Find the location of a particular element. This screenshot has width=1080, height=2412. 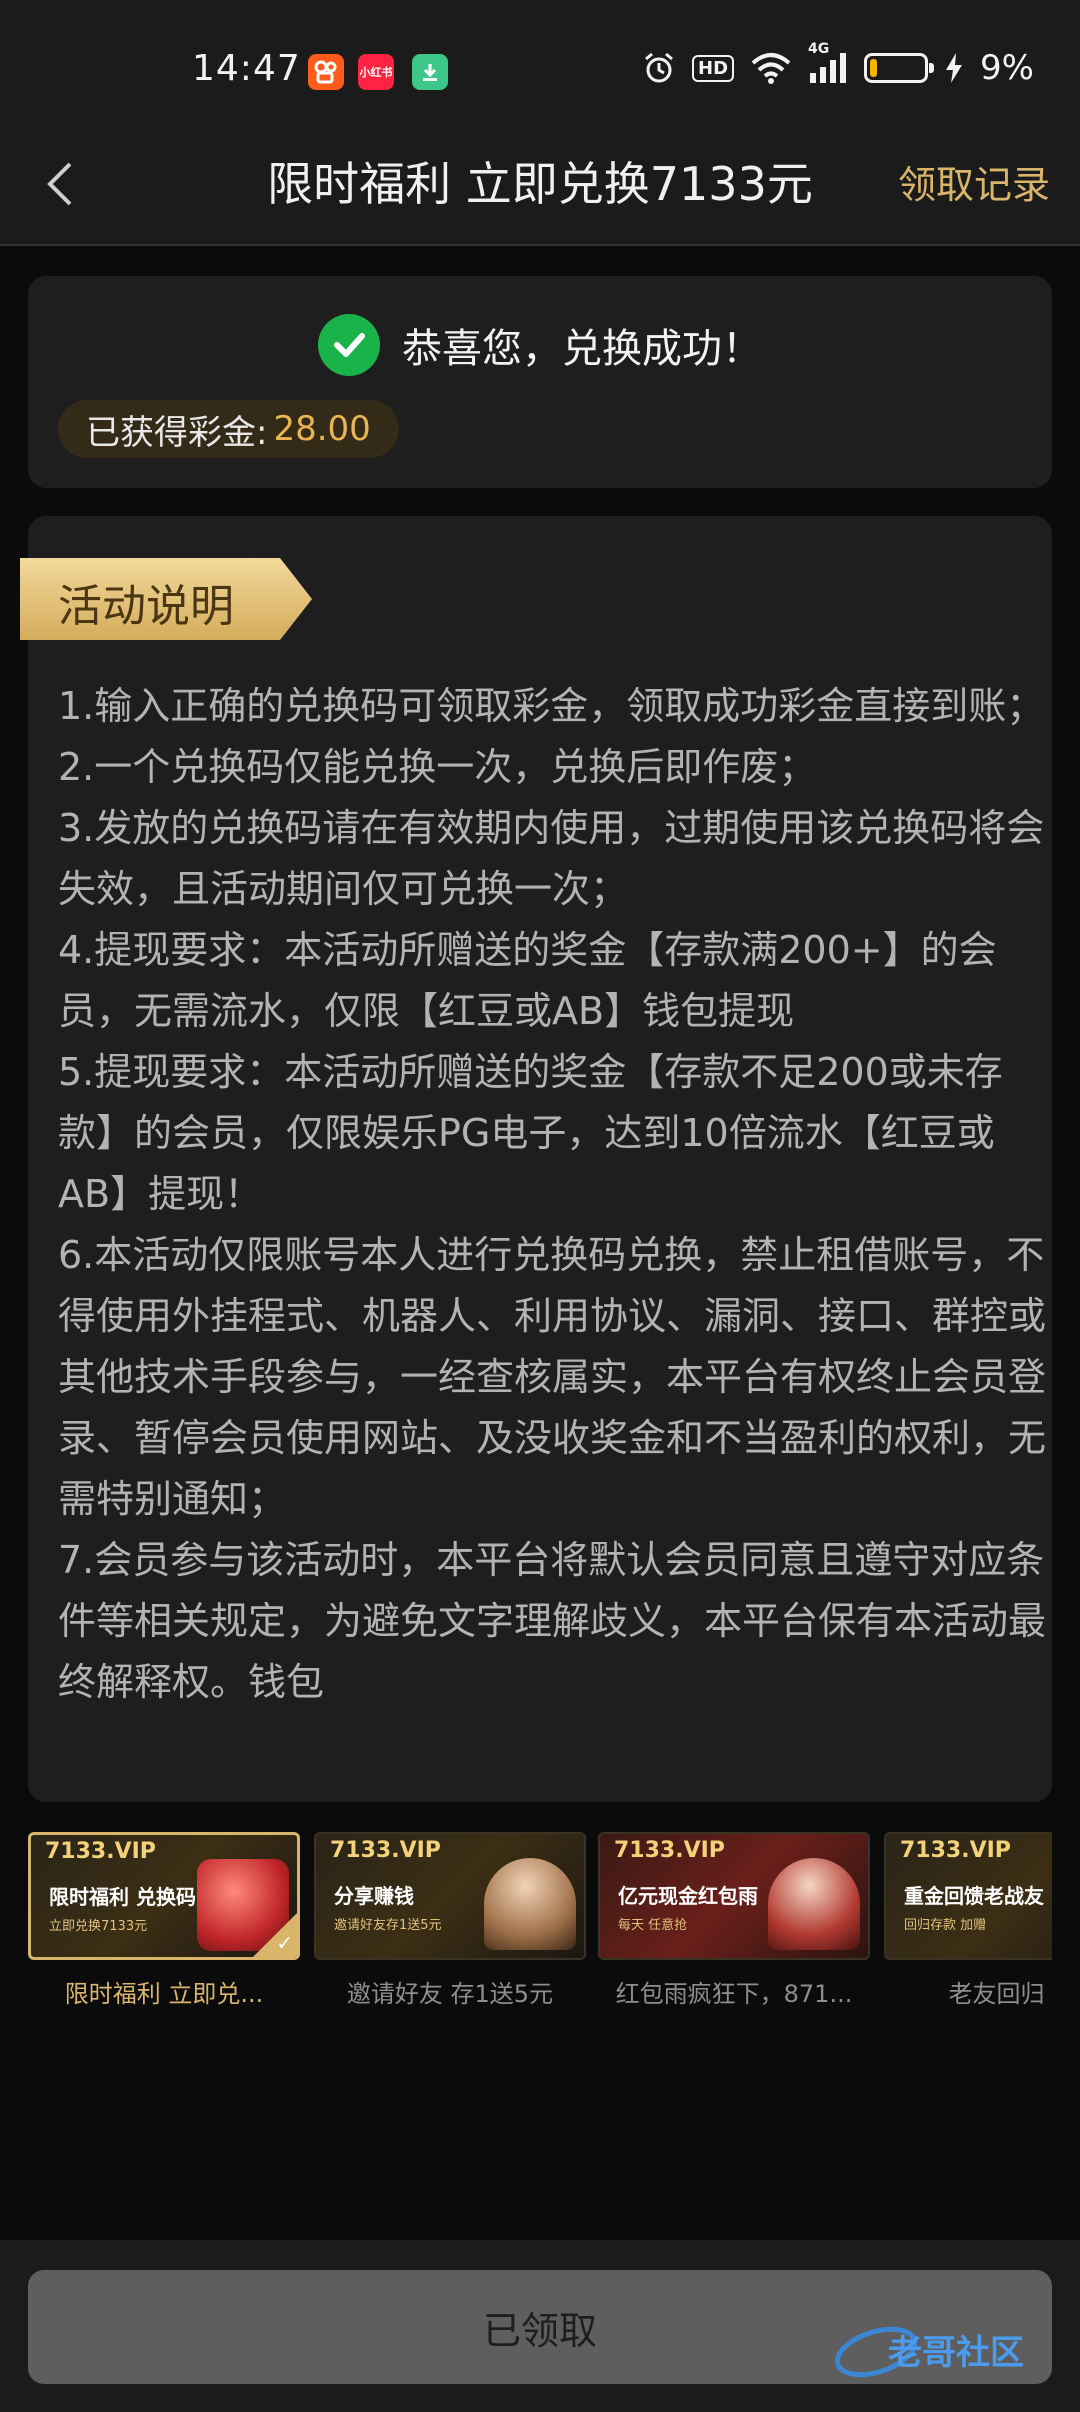

hd-icon: HD is located at coordinates (713, 68).